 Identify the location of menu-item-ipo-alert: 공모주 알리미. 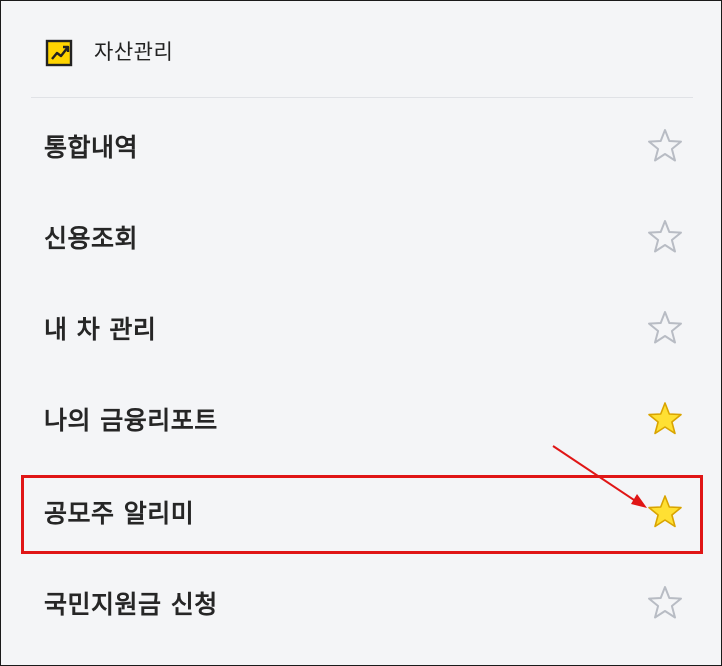
(361, 511).